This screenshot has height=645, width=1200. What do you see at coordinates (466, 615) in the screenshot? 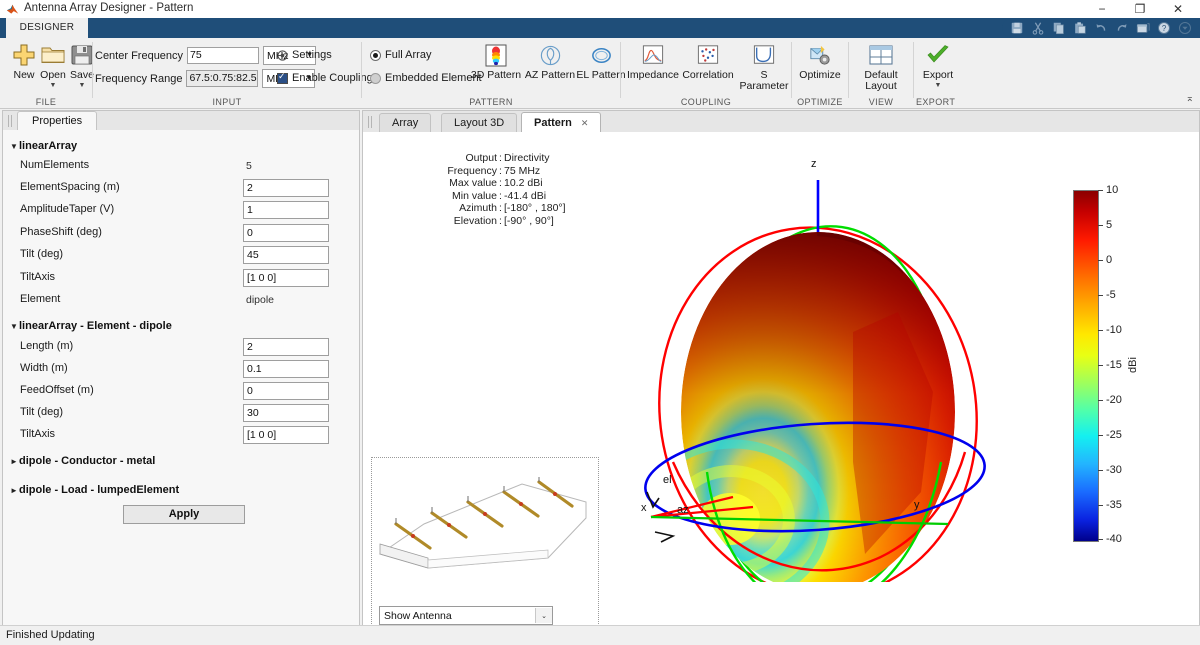
I see `show-antenna-select: Show Antenna ⌄` at bounding box center [466, 615].